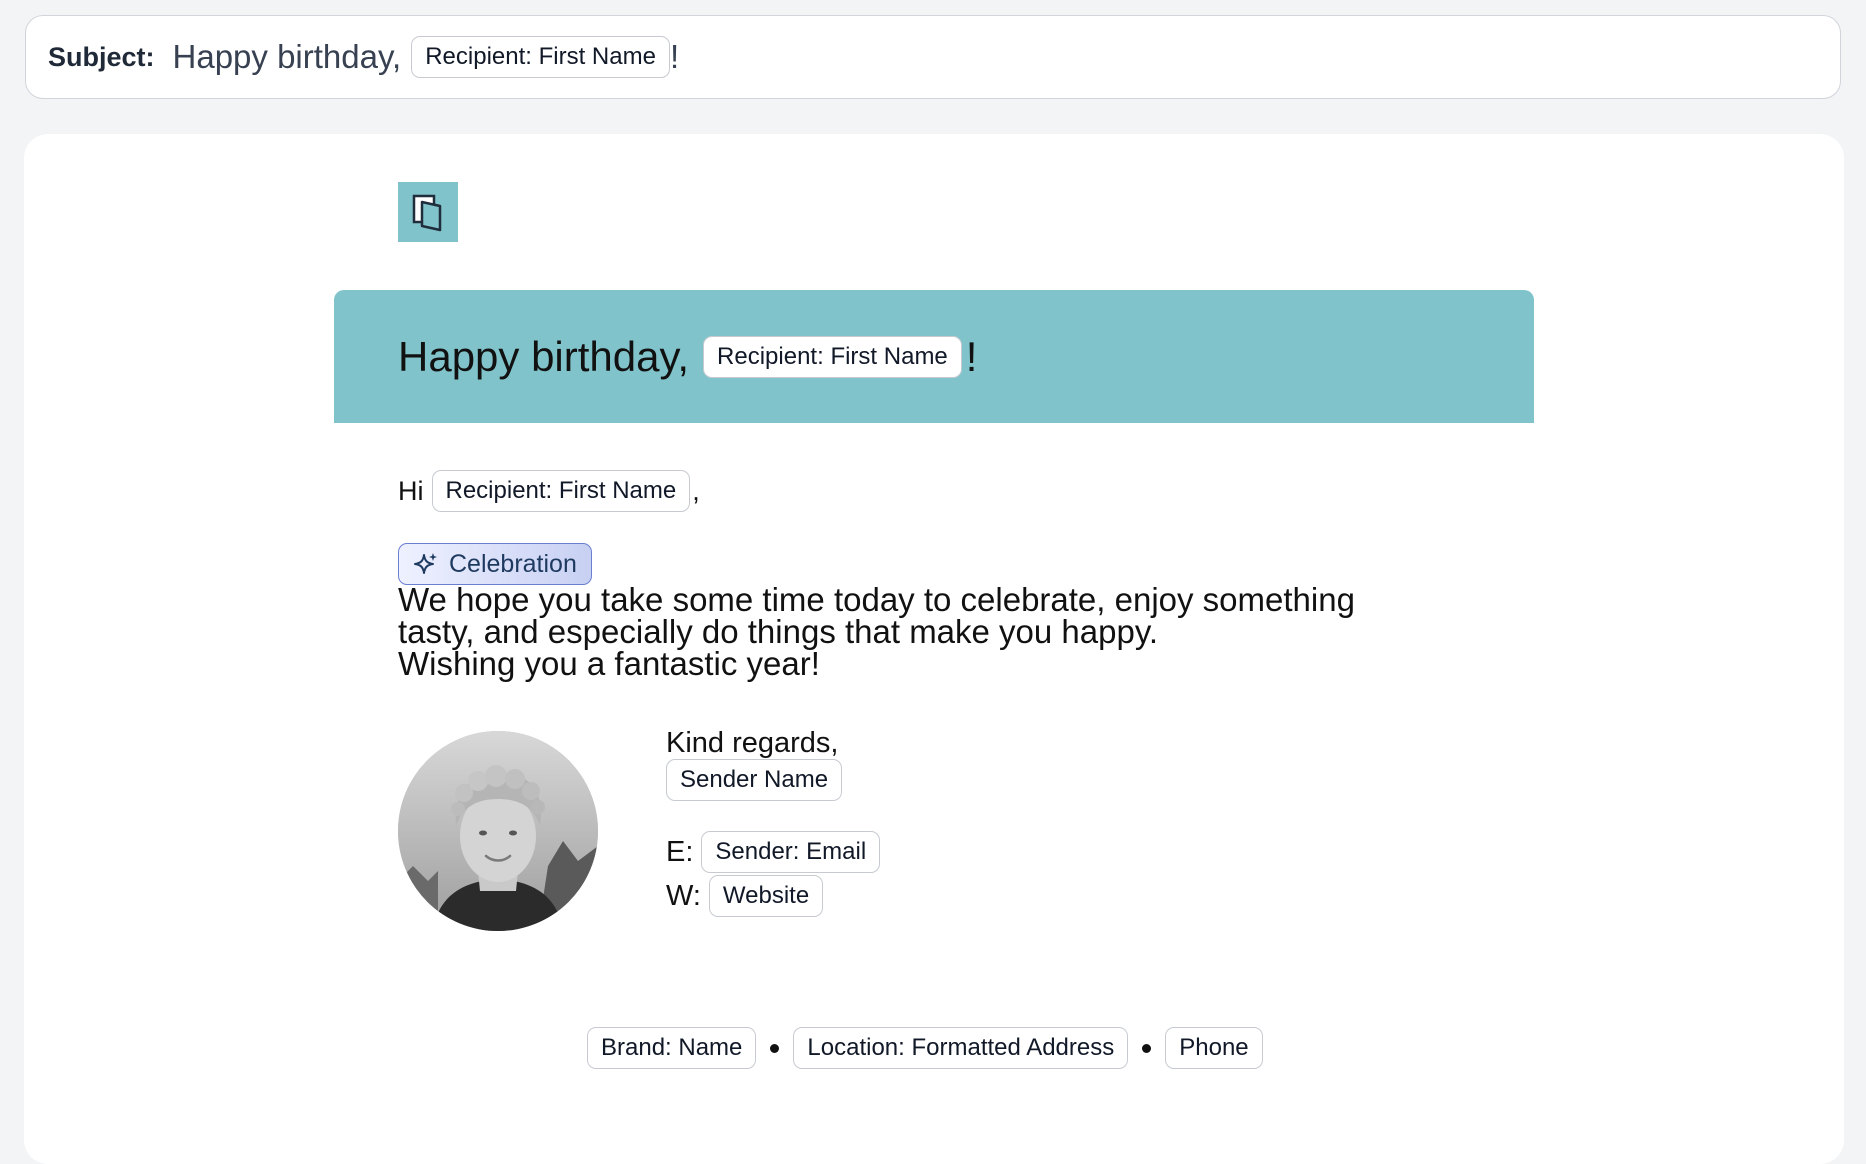 This screenshot has width=1866, height=1164. What do you see at coordinates (680, 851) in the screenshot?
I see `email-label: E:` at bounding box center [680, 851].